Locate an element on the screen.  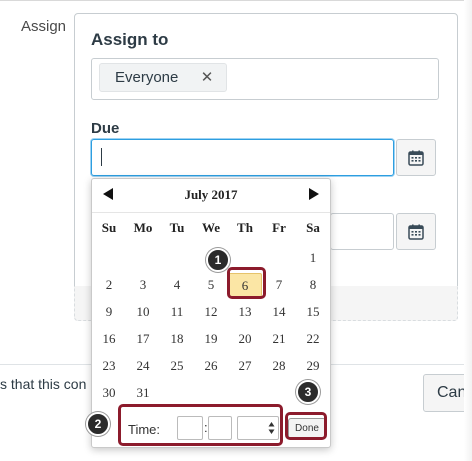
assign-to-heading: Assign to is located at coordinates (130, 39).